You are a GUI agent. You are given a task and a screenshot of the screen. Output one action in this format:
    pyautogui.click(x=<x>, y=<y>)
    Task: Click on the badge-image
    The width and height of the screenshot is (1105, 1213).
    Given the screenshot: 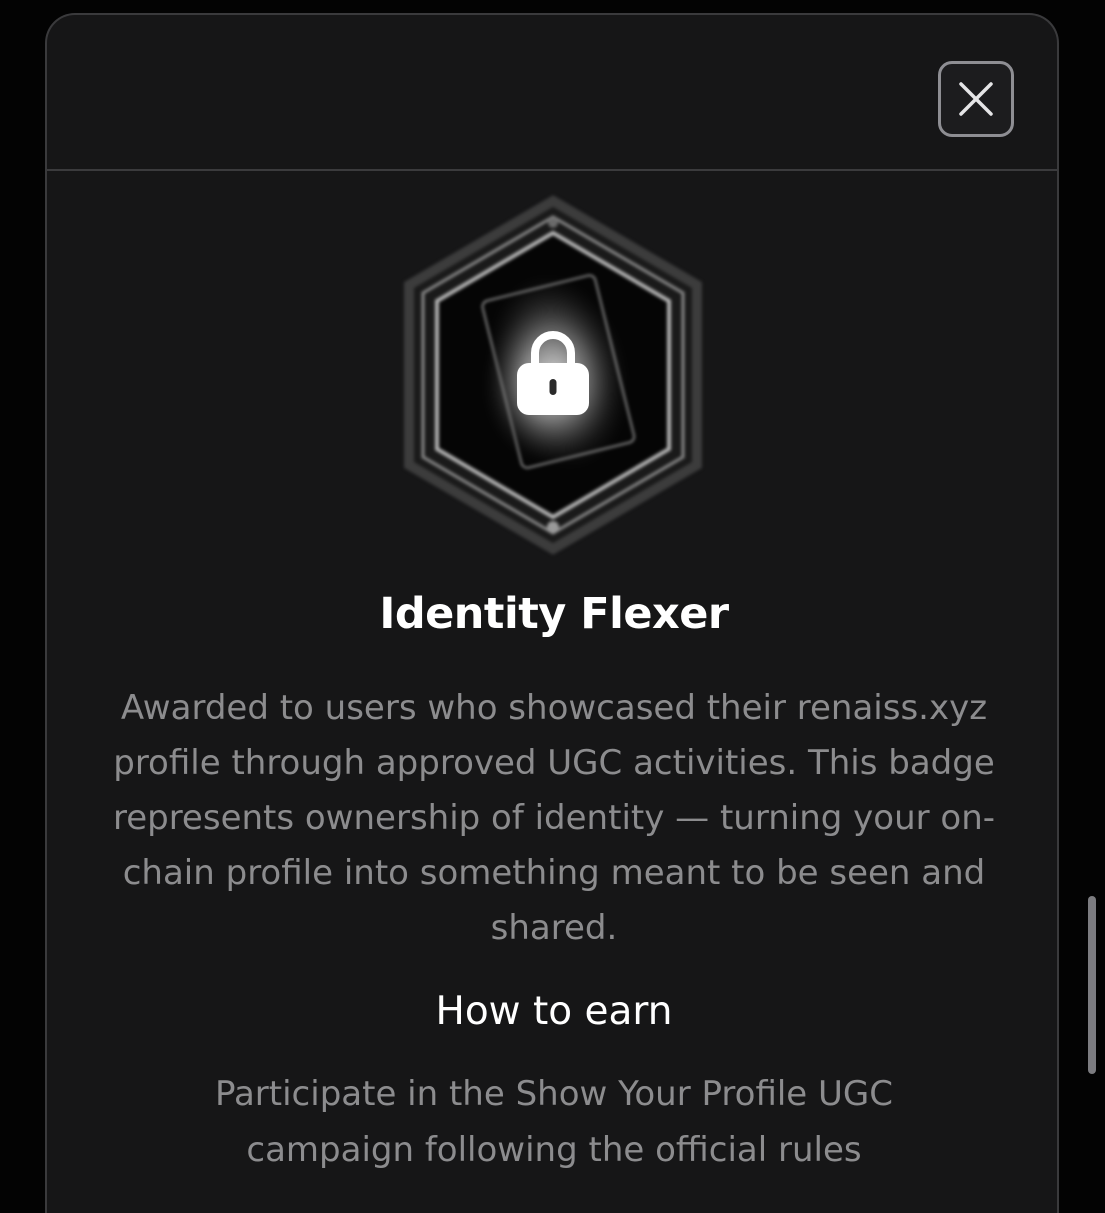 What is the action you would take?
    pyautogui.click(x=553, y=375)
    